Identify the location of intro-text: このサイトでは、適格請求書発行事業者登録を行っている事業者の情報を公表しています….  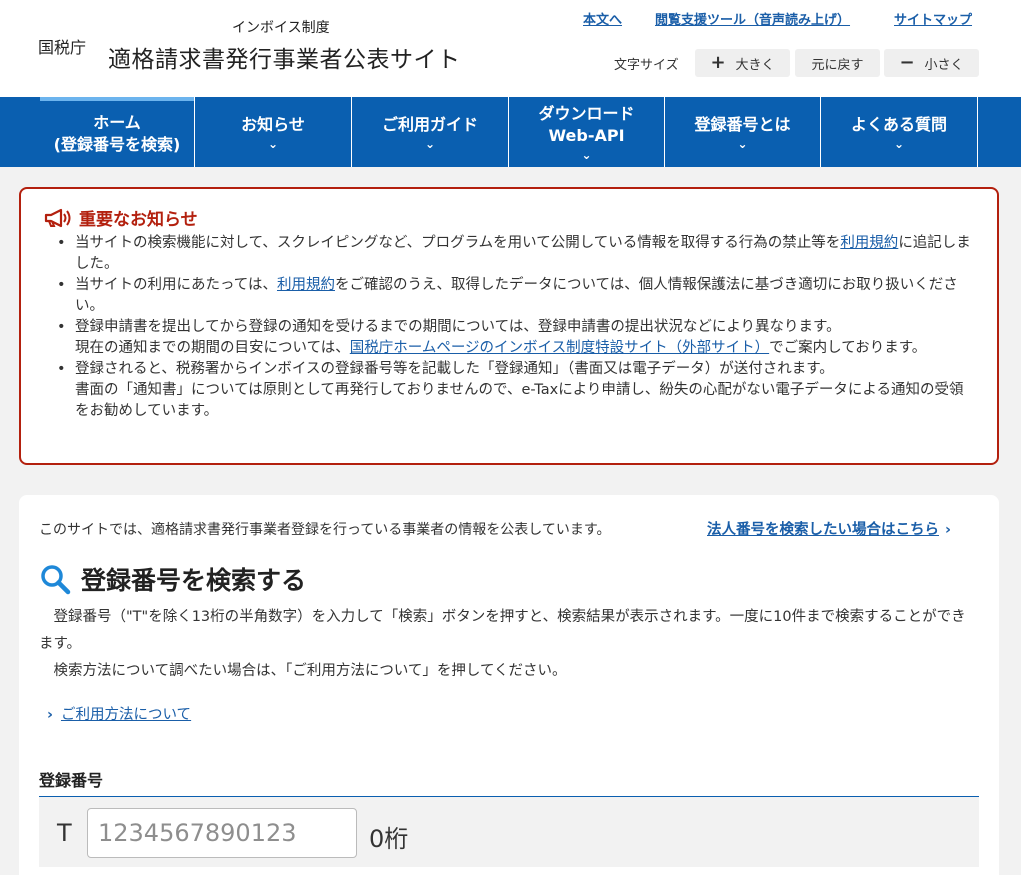
(325, 530).